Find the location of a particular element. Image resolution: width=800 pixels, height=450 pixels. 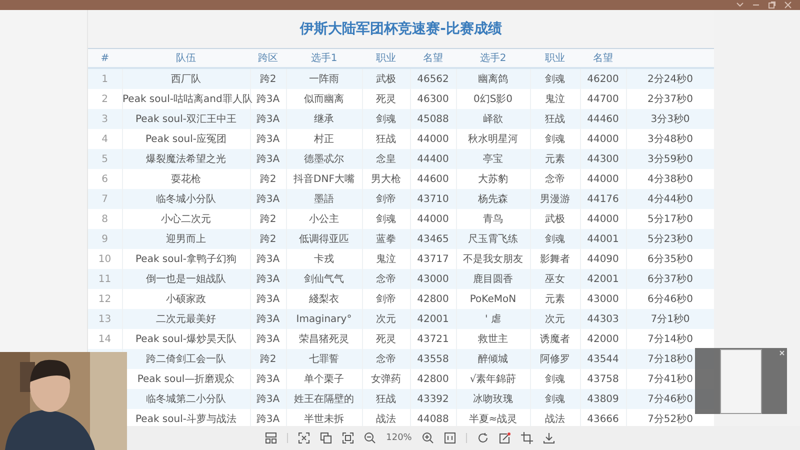

class-cell: 男漫游 is located at coordinates (555, 199).